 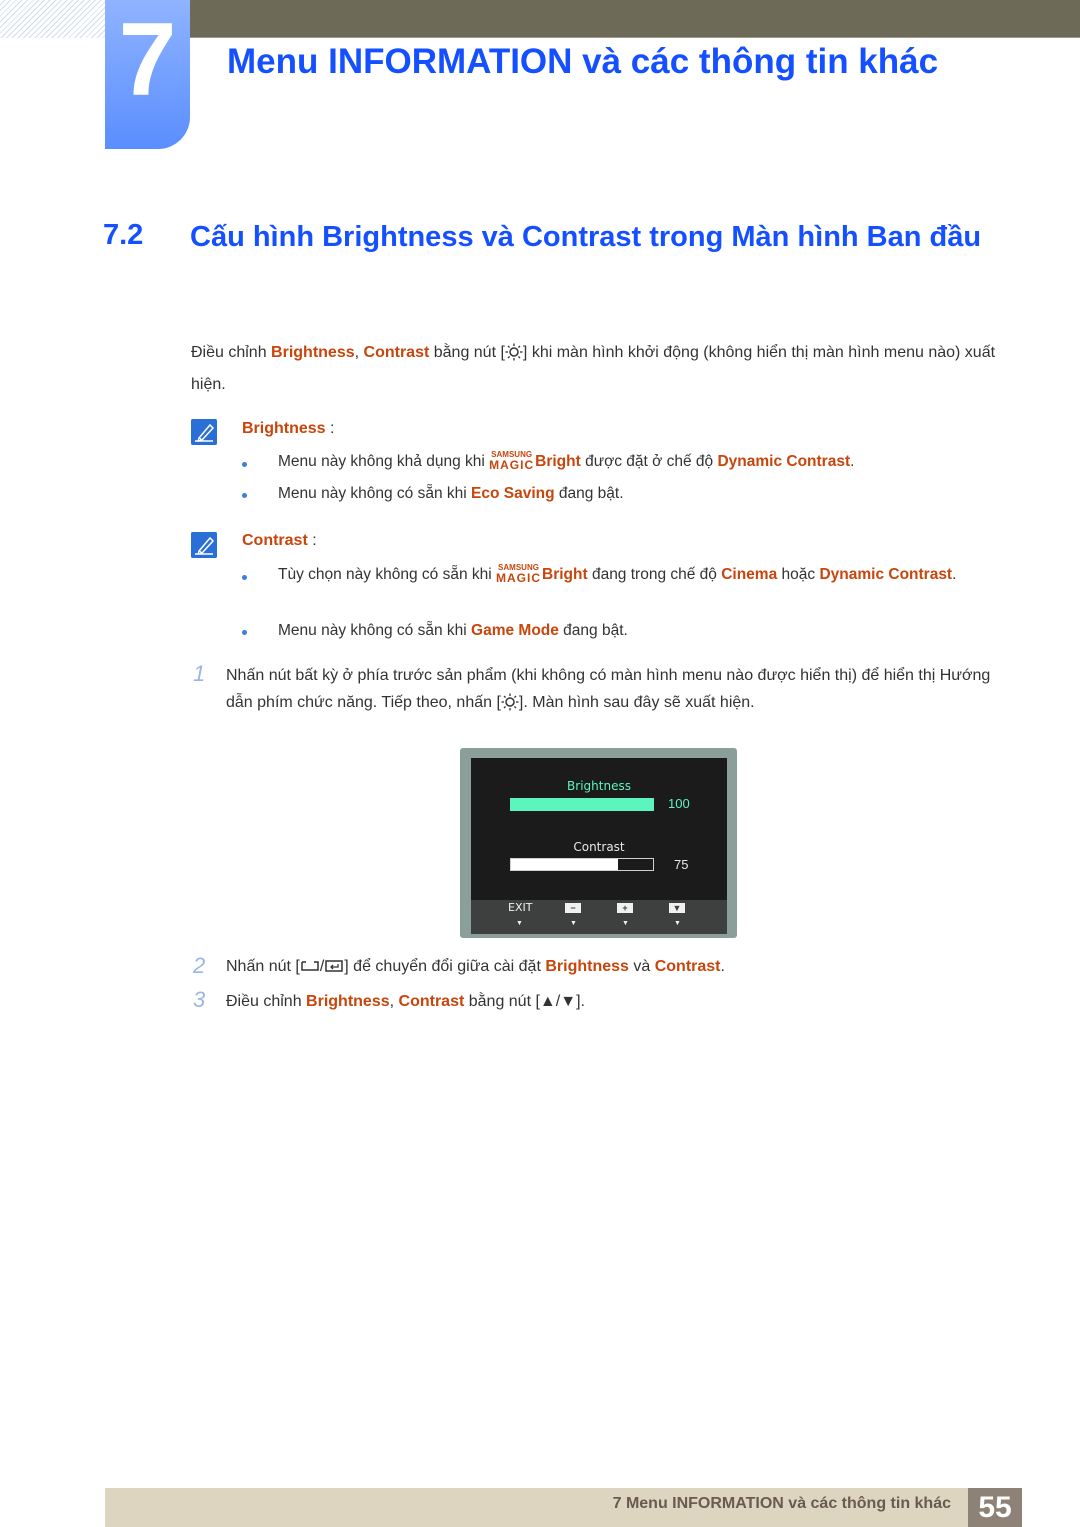 What do you see at coordinates (520, 907) in the screenshot?
I see `osd-exit-label: EXIT` at bounding box center [520, 907].